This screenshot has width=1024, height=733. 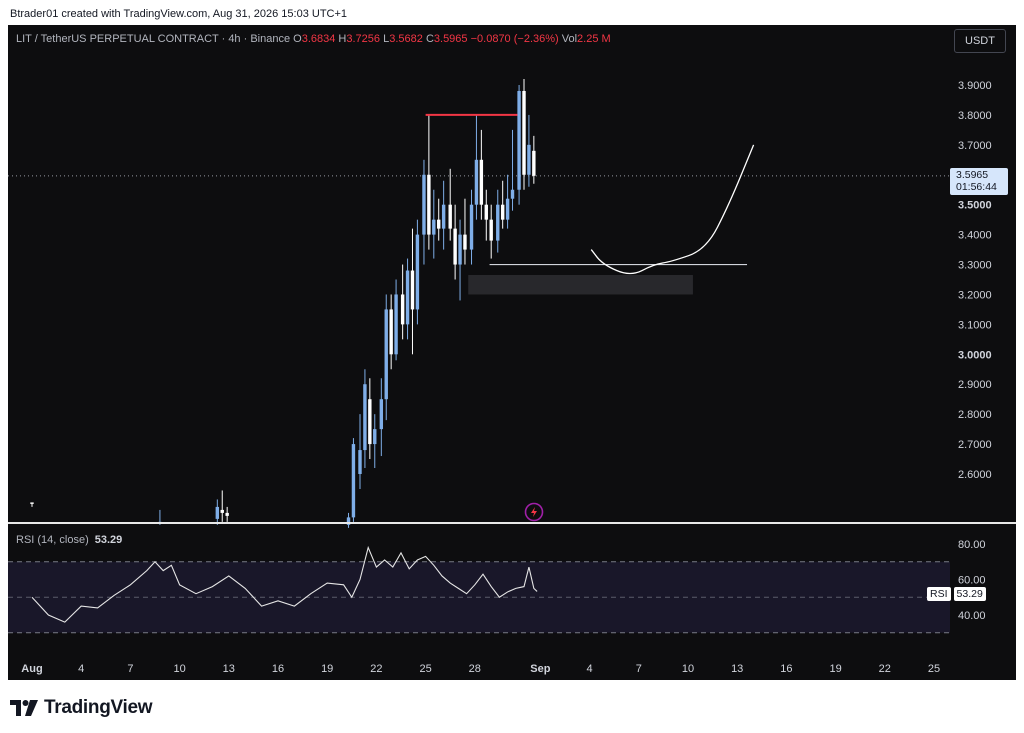 What do you see at coordinates (98, 707) in the screenshot?
I see `brand-name: TradingView` at bounding box center [98, 707].